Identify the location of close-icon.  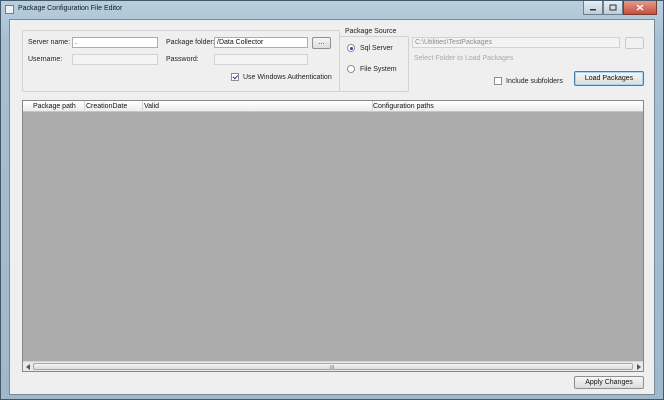
(640, 7).